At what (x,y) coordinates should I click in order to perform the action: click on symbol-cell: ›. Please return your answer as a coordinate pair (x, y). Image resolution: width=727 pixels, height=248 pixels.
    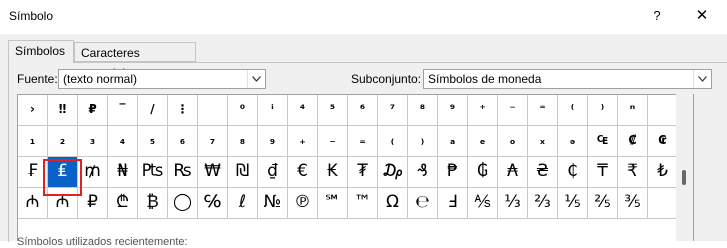
    Looking at the image, I should click on (33, 110).